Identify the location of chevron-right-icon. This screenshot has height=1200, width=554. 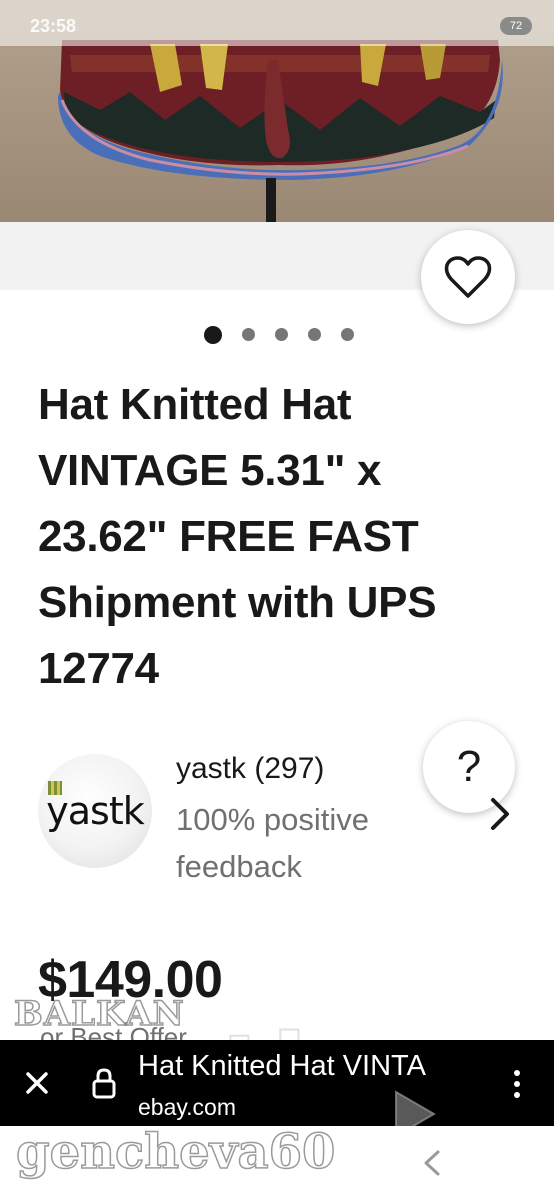
(500, 814).